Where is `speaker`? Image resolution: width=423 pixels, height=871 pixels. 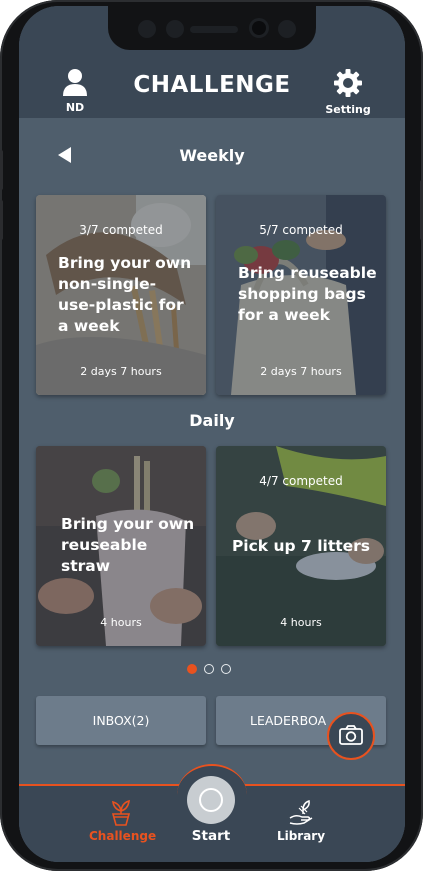 speaker is located at coordinates (214, 29).